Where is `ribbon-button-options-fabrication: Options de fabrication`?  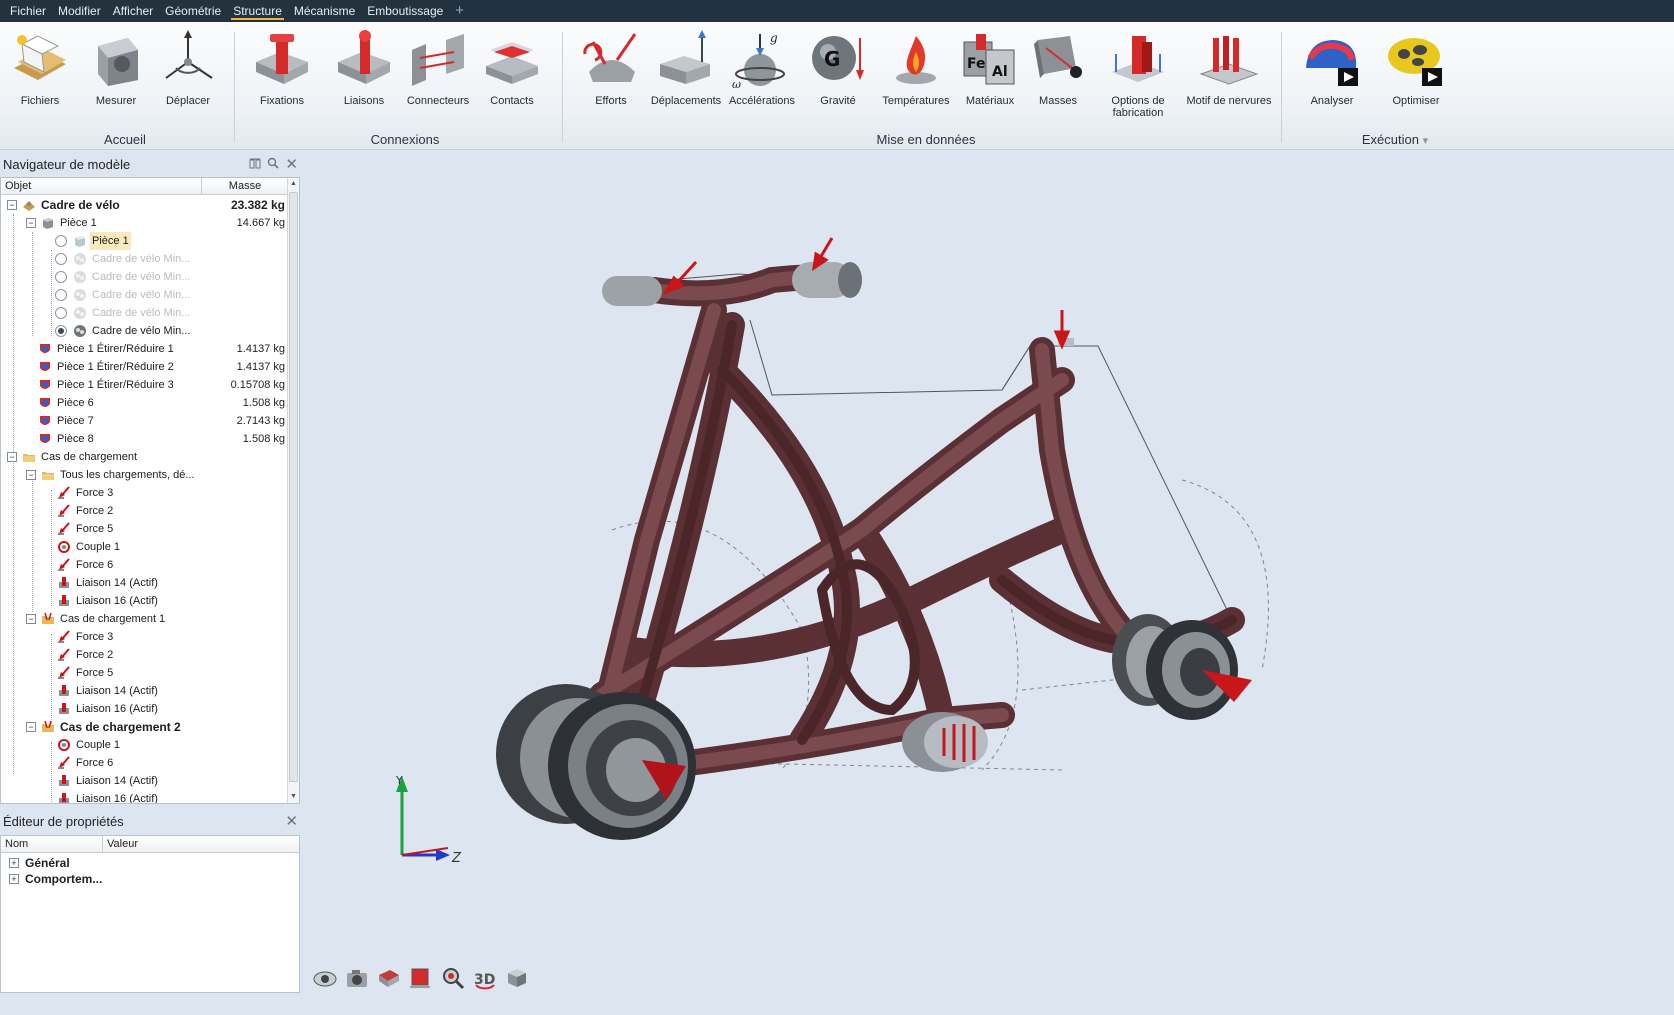
ribbon-button-options-fabrication: Options de fabrication is located at coordinates (1138, 78).